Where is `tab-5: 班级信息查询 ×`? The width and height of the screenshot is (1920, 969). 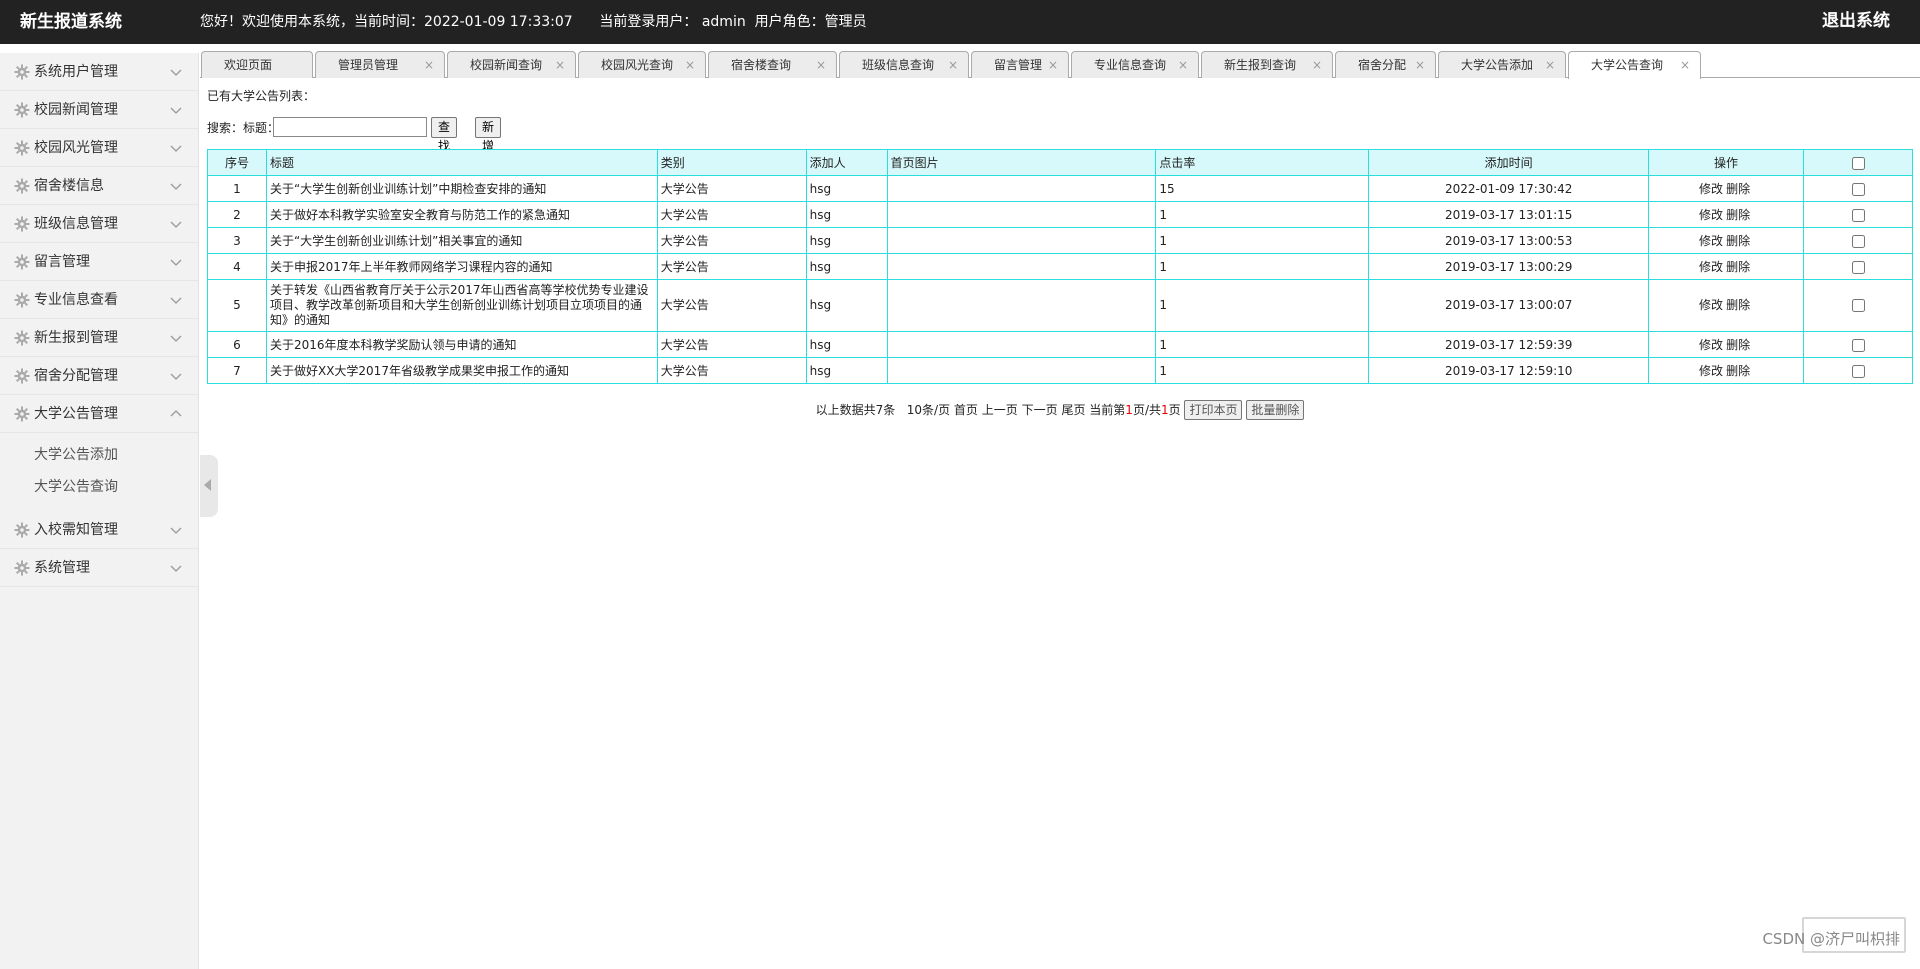 tab-5: 班级信息查询 × is located at coordinates (904, 64).